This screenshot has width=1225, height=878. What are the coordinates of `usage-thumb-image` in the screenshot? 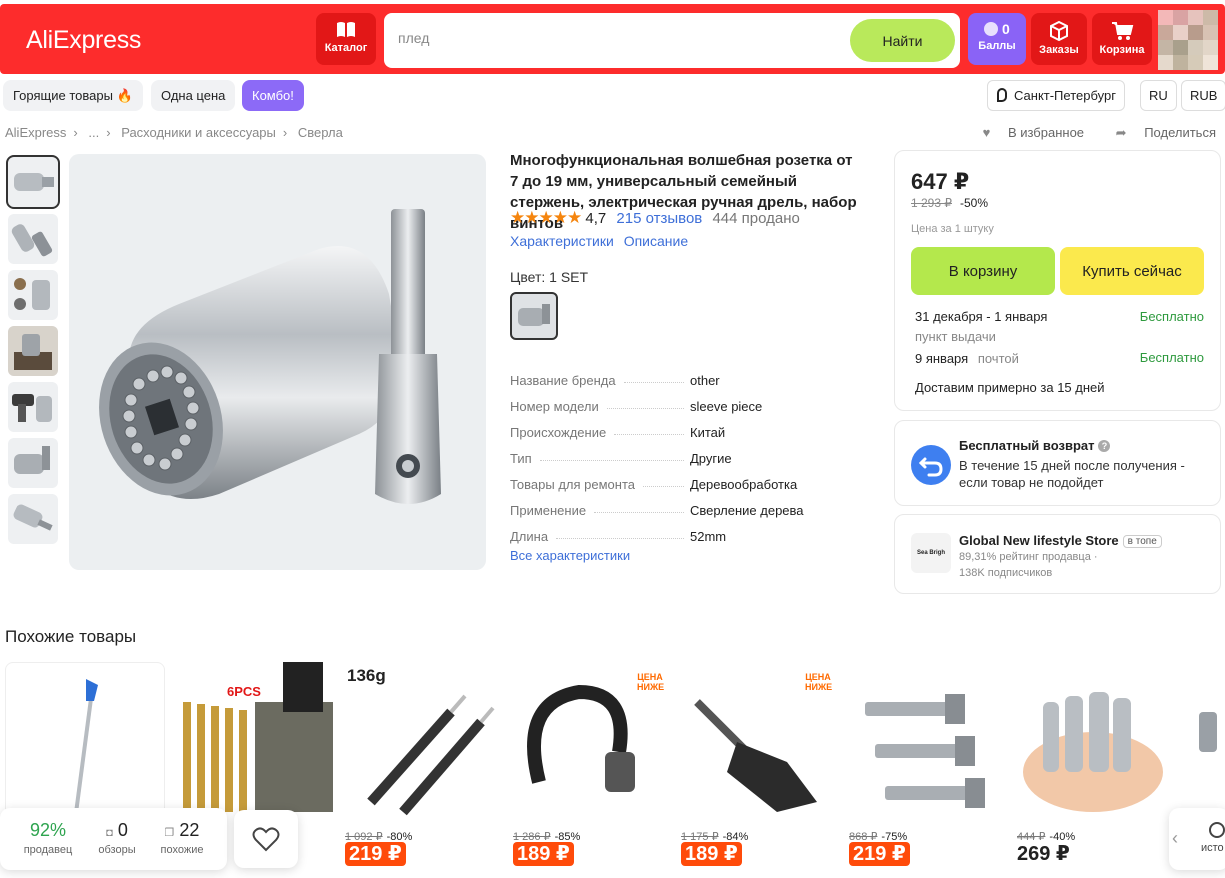 It's located at (33, 351).